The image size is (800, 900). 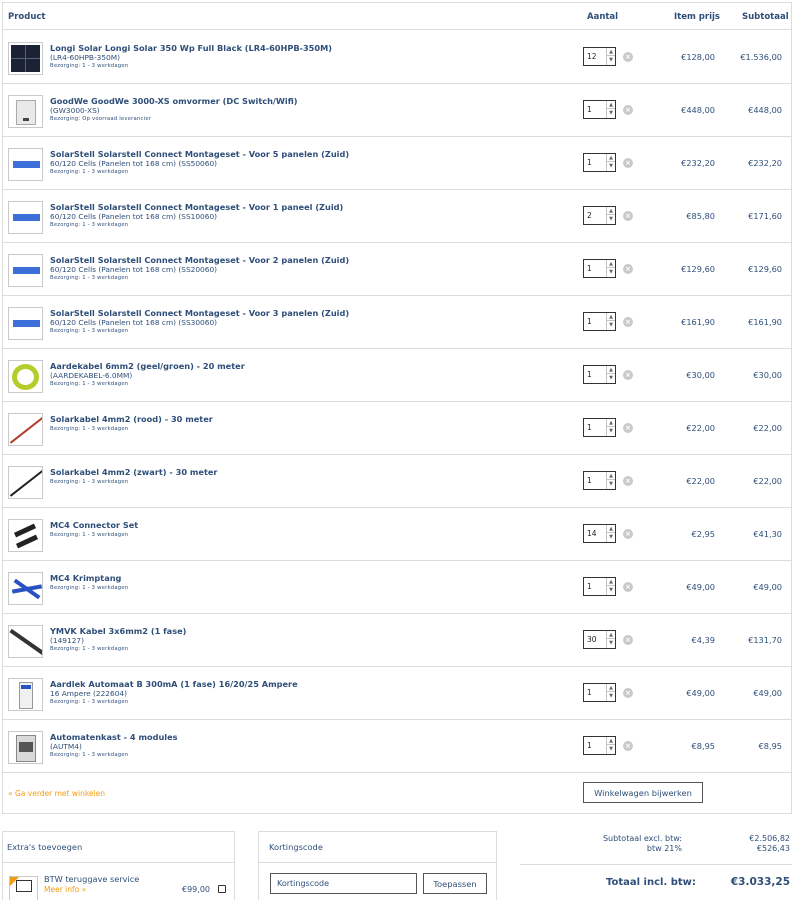 I want to click on quantity-stepper: 12 ▲ ▼, so click(x=599, y=56).